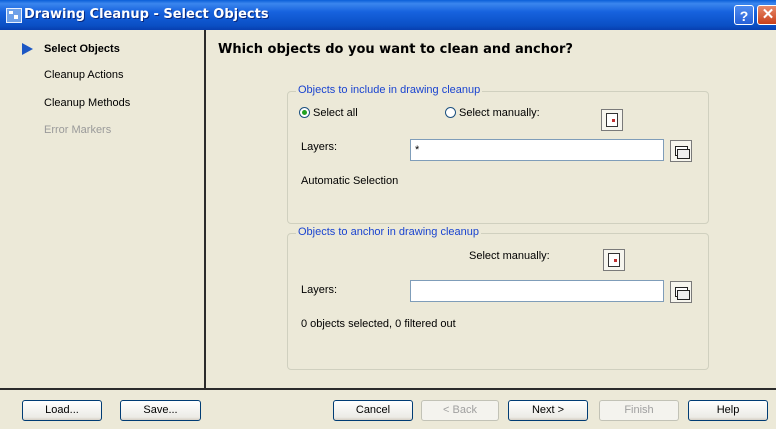 This screenshot has width=776, height=429. I want to click on radio-checked-icon, so click(304, 112).